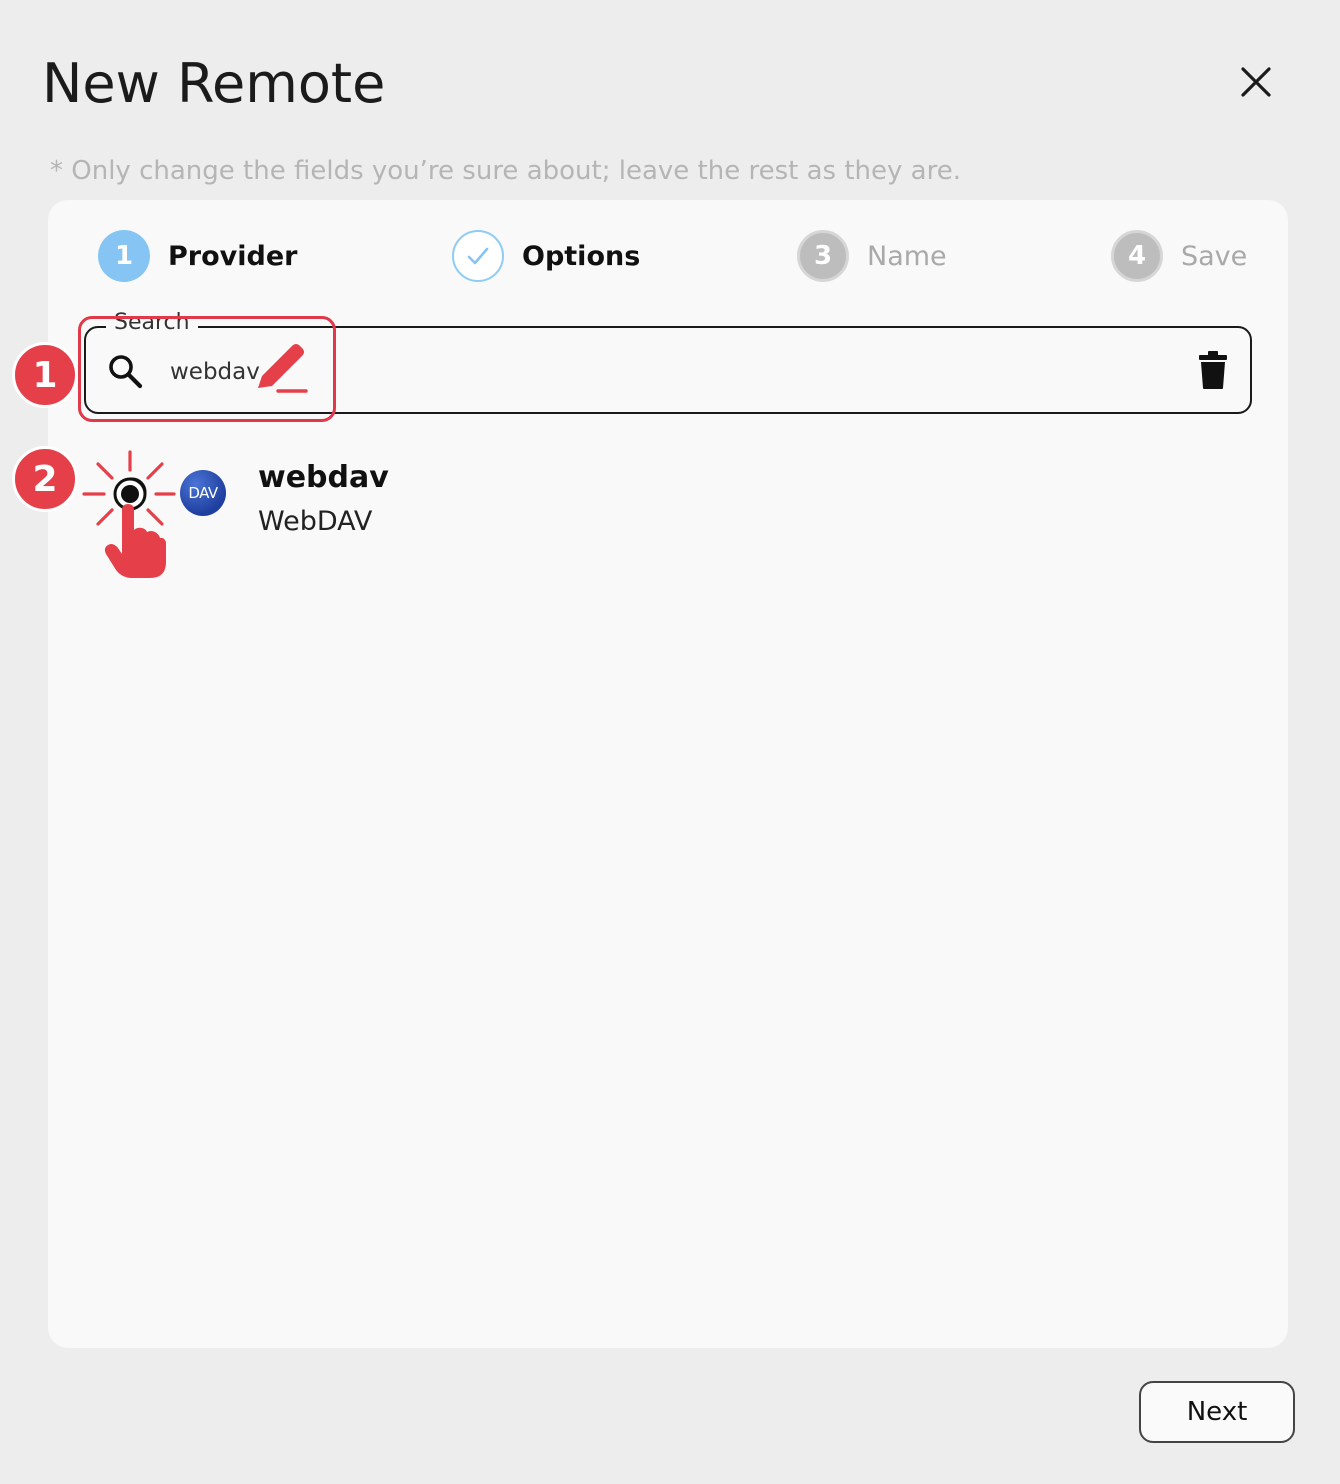 The image size is (1340, 1484). Describe the element at coordinates (315, 521) in the screenshot. I see `provider-description: WebDAV` at that location.